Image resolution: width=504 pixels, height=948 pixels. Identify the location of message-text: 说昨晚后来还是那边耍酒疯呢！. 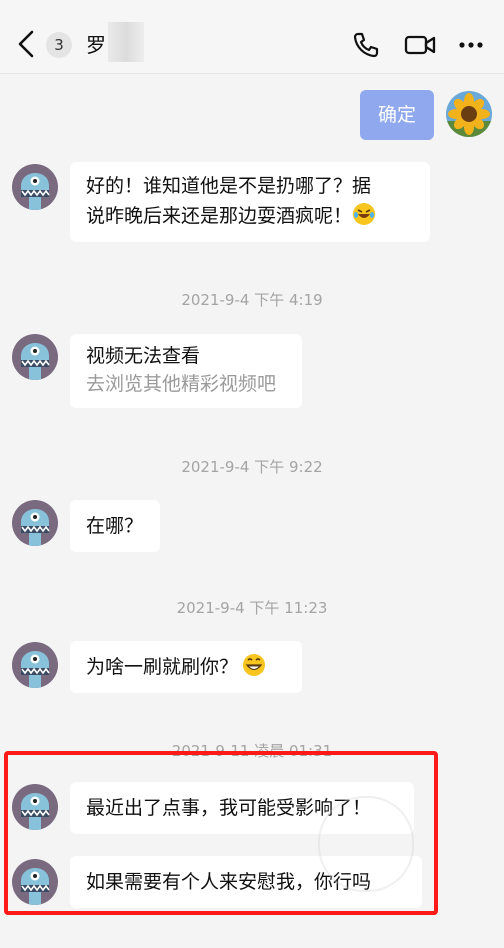
(219, 216).